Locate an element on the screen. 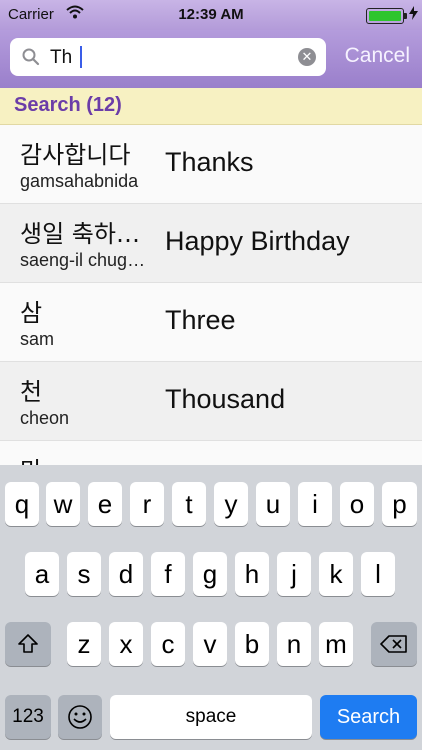  key-i: i is located at coordinates (315, 504).